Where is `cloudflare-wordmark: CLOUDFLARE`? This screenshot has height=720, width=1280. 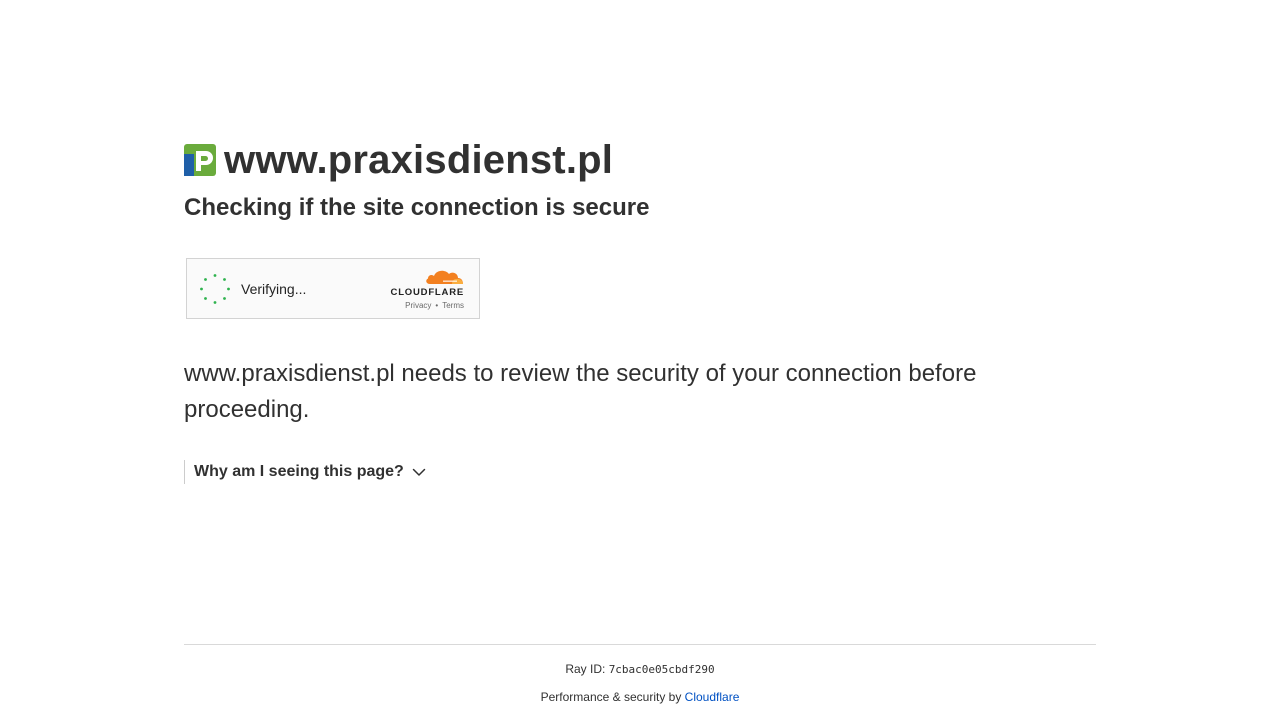 cloudflare-wordmark: CLOUDFLARE is located at coordinates (427, 292).